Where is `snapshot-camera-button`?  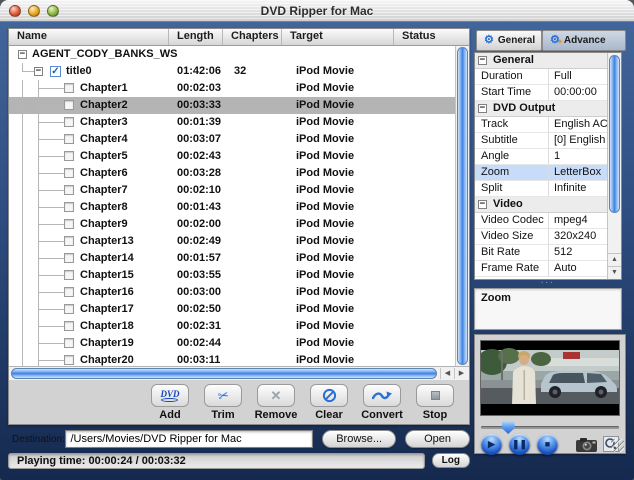
snapshot-camera-button is located at coordinates (587, 444).